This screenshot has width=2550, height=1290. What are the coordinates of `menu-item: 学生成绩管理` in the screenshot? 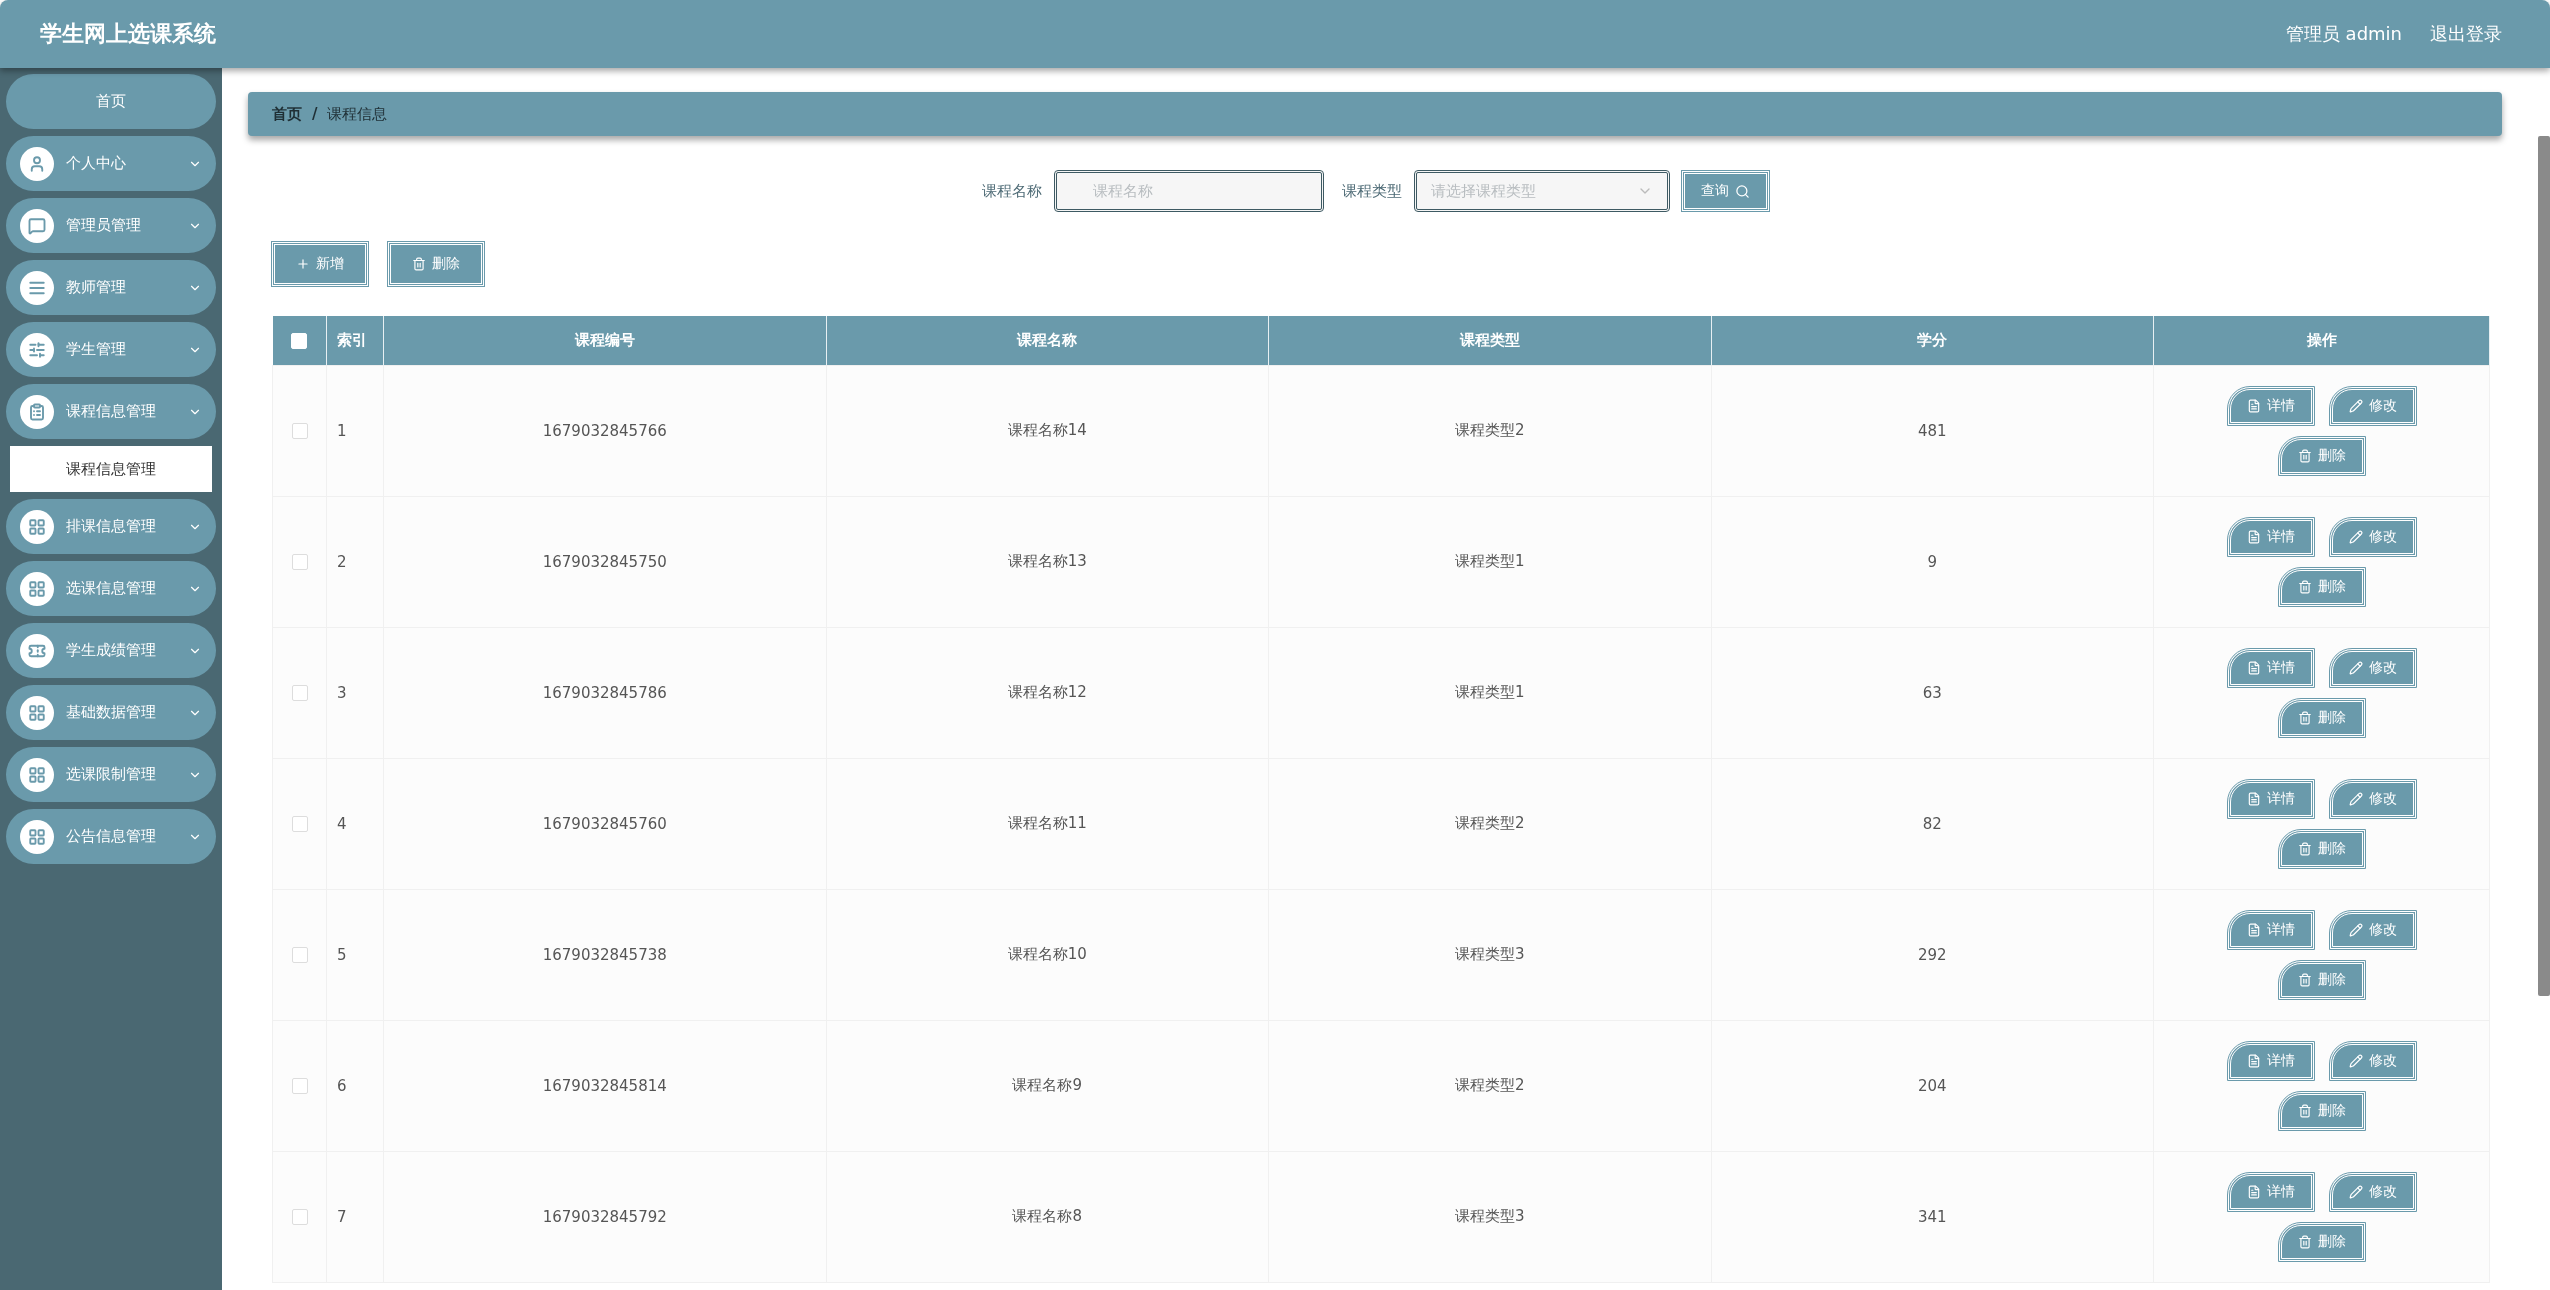 It's located at (111, 650).